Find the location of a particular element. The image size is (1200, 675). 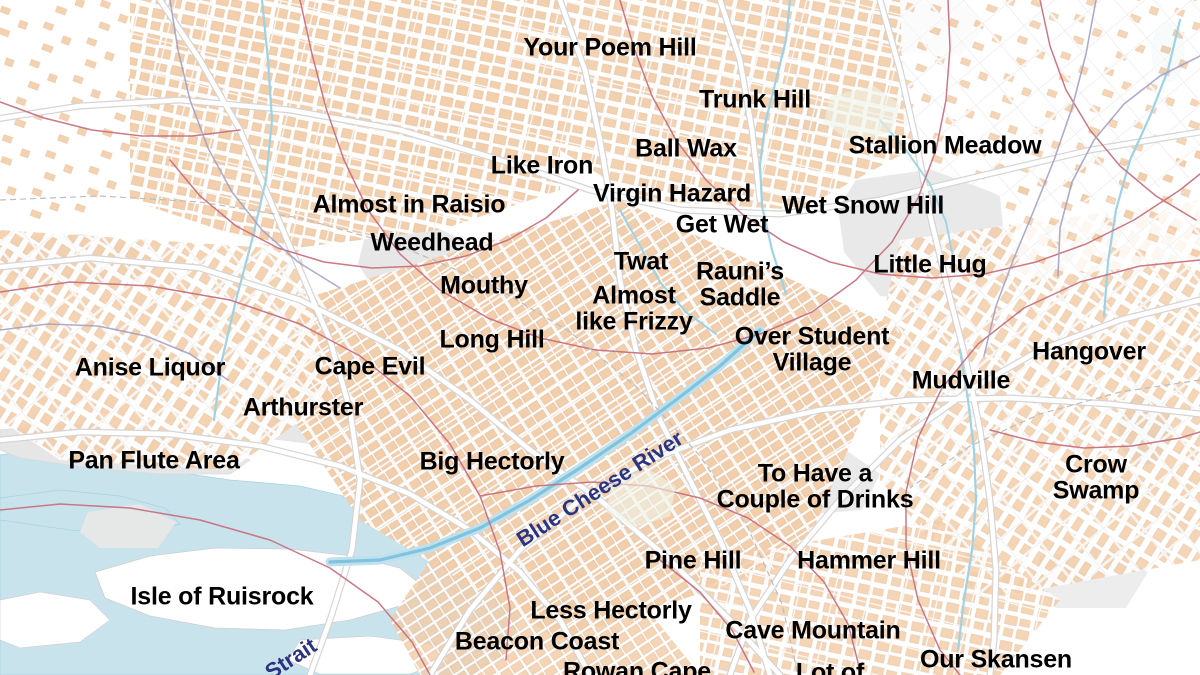

place-label-your-poem-hill: Your Poem Hill is located at coordinates (609, 48).